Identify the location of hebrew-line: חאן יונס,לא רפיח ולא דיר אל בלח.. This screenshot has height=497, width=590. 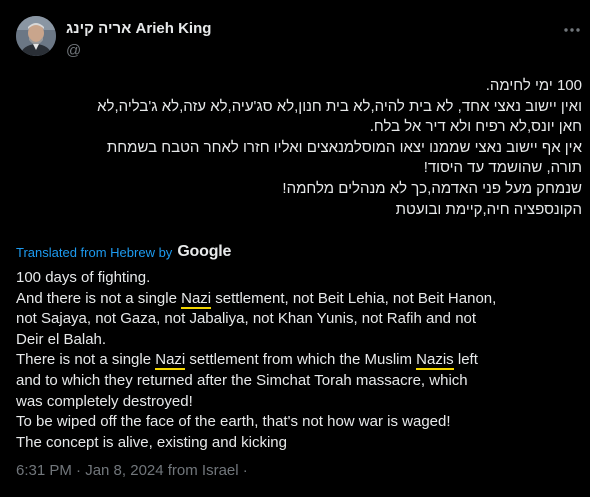
(475, 127).